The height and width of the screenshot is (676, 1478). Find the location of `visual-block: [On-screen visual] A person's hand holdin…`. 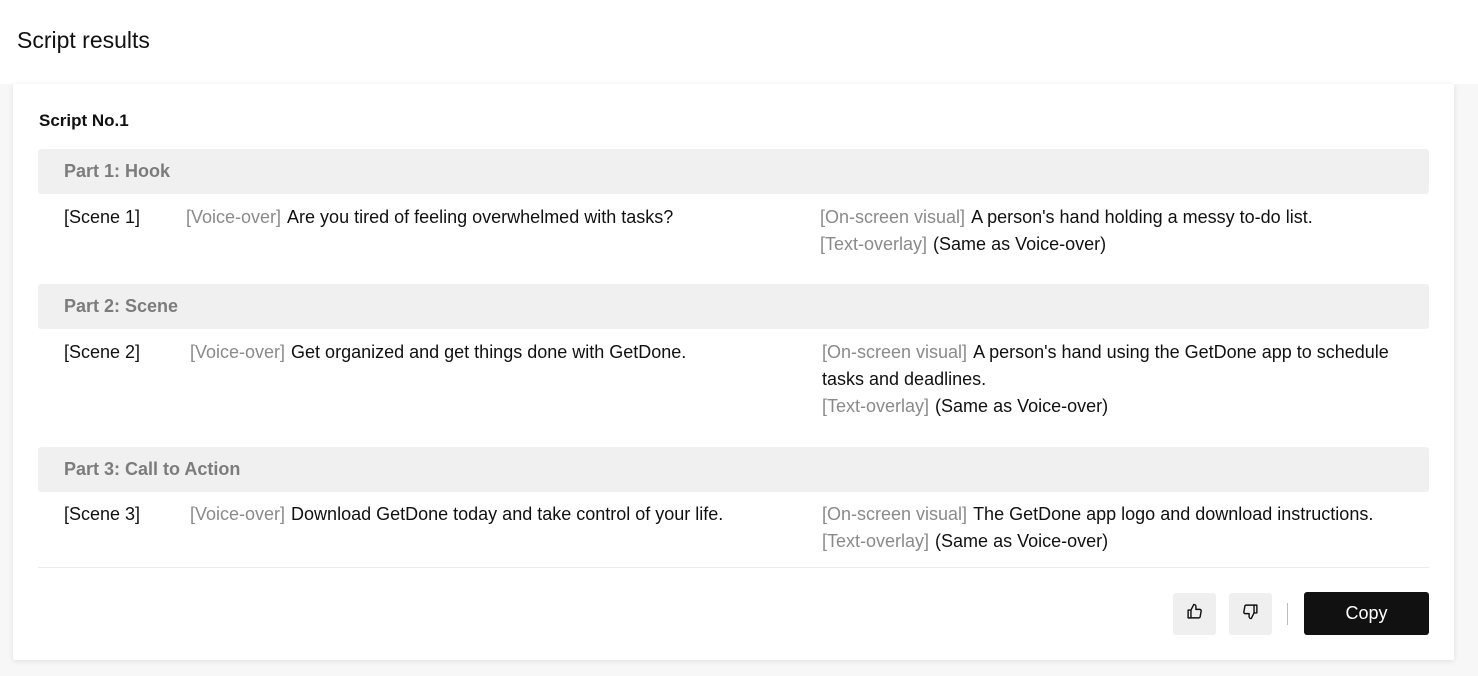

visual-block: [On-screen visual] A person's hand holdin… is located at coordinates (1120, 231).